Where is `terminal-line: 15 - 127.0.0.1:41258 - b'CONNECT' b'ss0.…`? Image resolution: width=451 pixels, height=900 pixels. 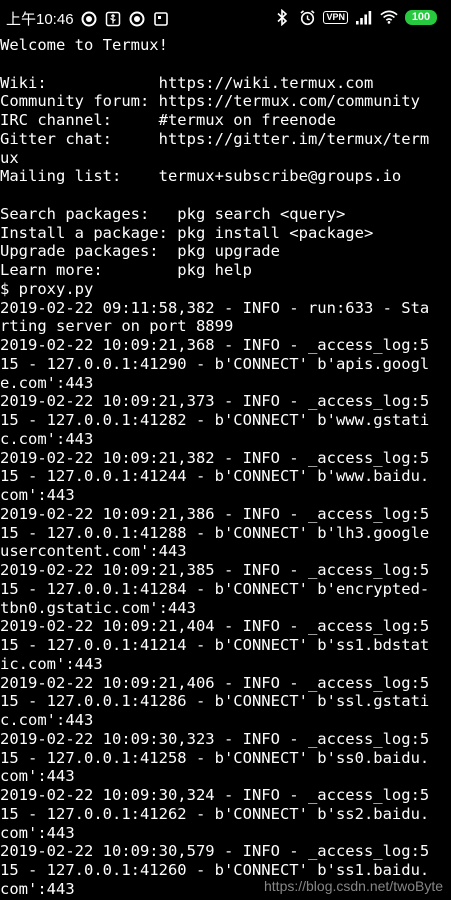 terminal-line: 15 - 127.0.0.1:41258 - b'CONNECT' b'ss0.… is located at coordinates (215, 757).